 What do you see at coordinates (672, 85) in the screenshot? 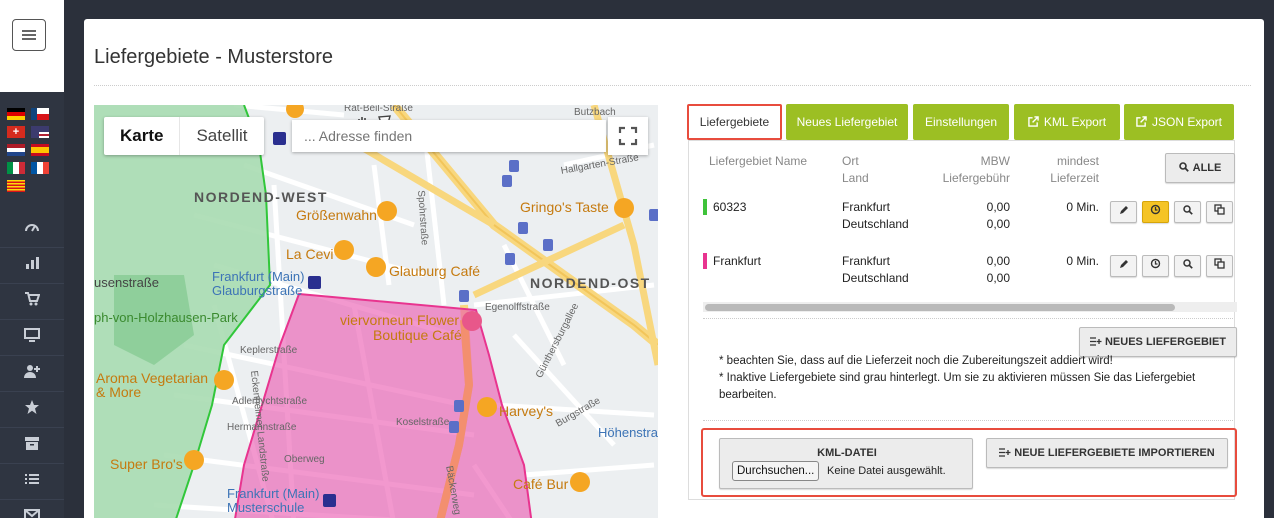
I see `title-divider` at bounding box center [672, 85].